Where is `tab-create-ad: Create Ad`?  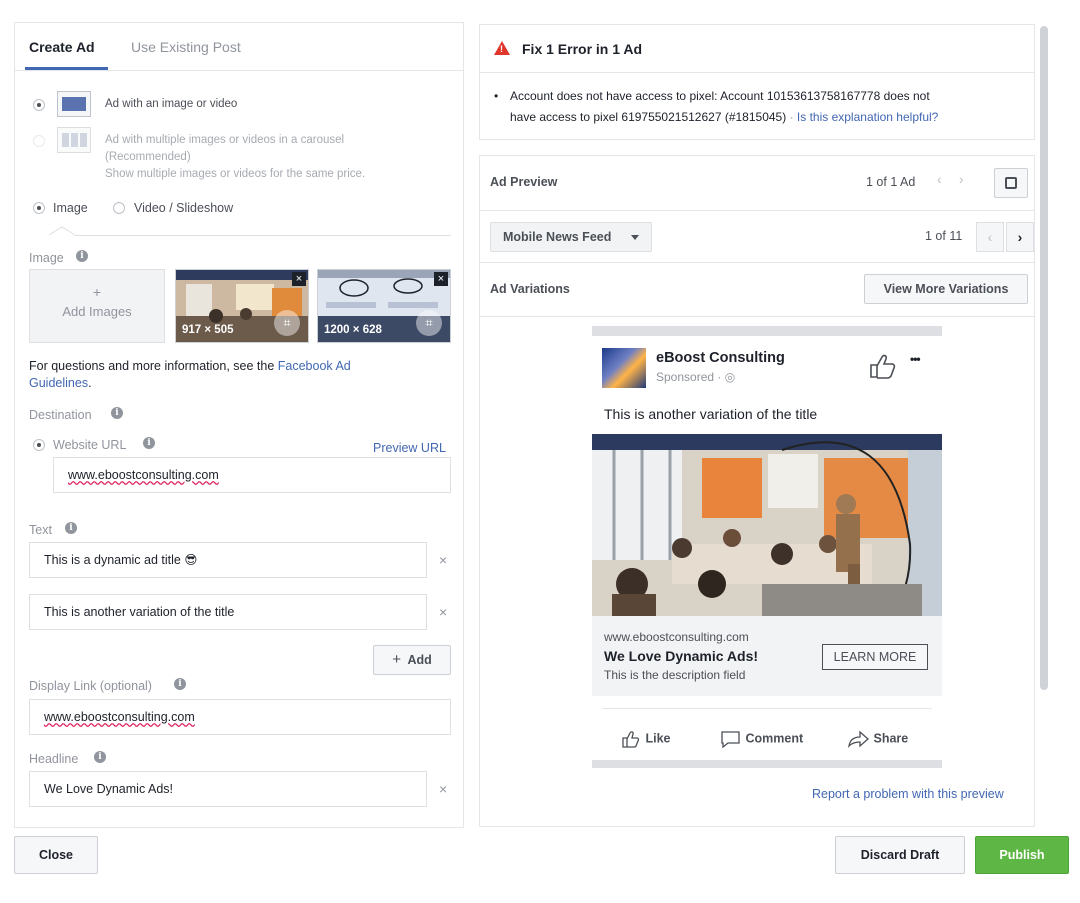
tab-create-ad: Create Ad is located at coordinates (62, 47).